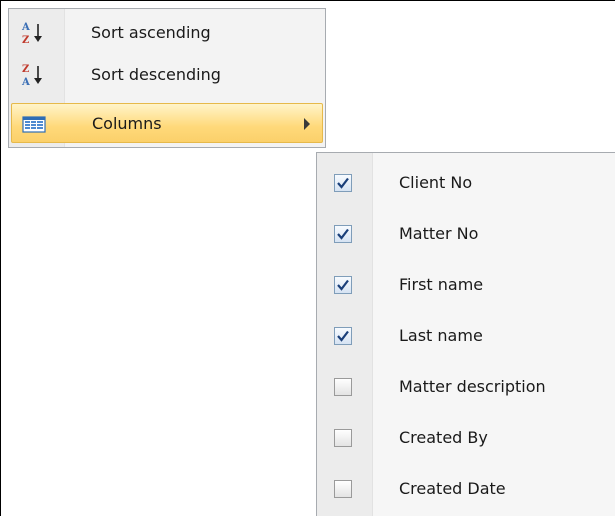 This screenshot has height=516, width=615. I want to click on column-toggle-item: Created By, so click(466, 437).